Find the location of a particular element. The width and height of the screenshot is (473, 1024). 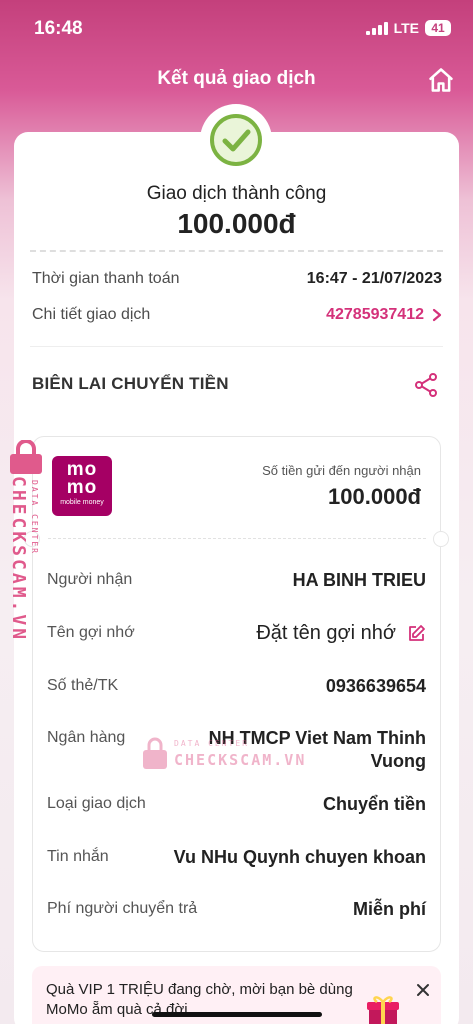

watermark-subtext: DATA CENTER is located at coordinates (34, 517).